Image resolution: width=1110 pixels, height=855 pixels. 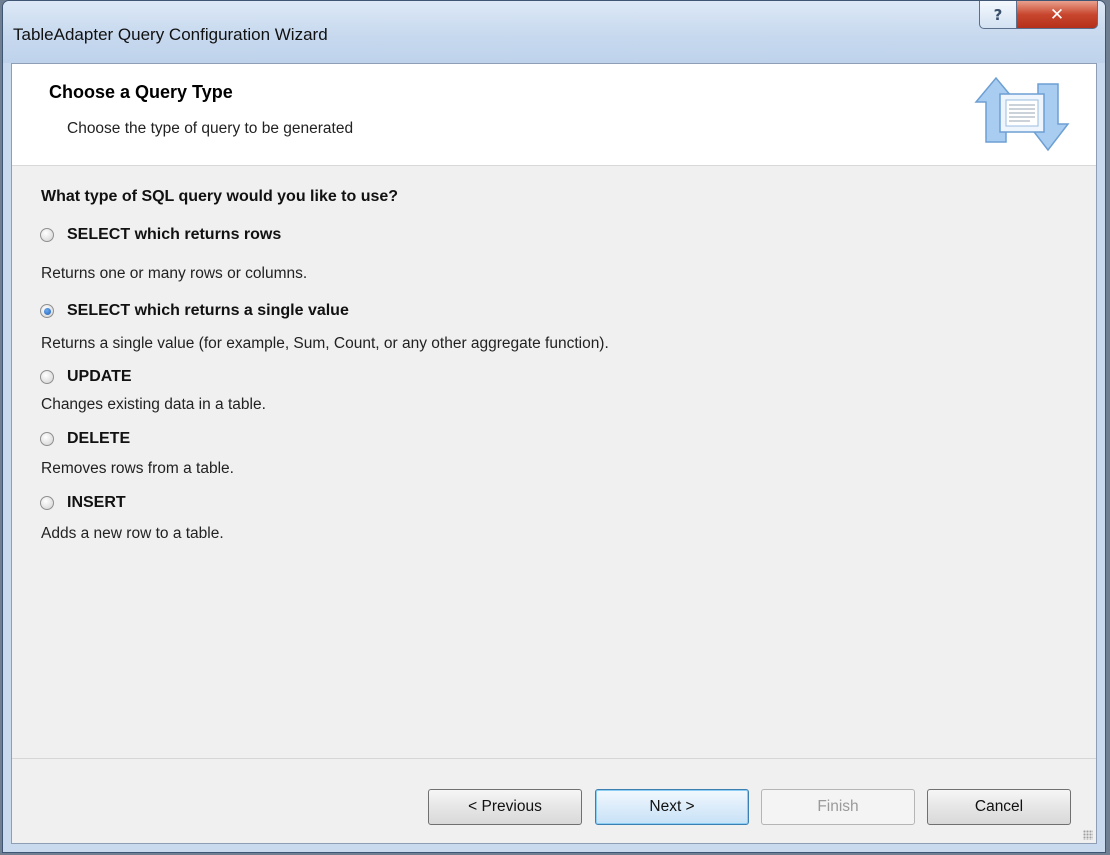 What do you see at coordinates (47, 311) in the screenshot?
I see `radio-select-single-value` at bounding box center [47, 311].